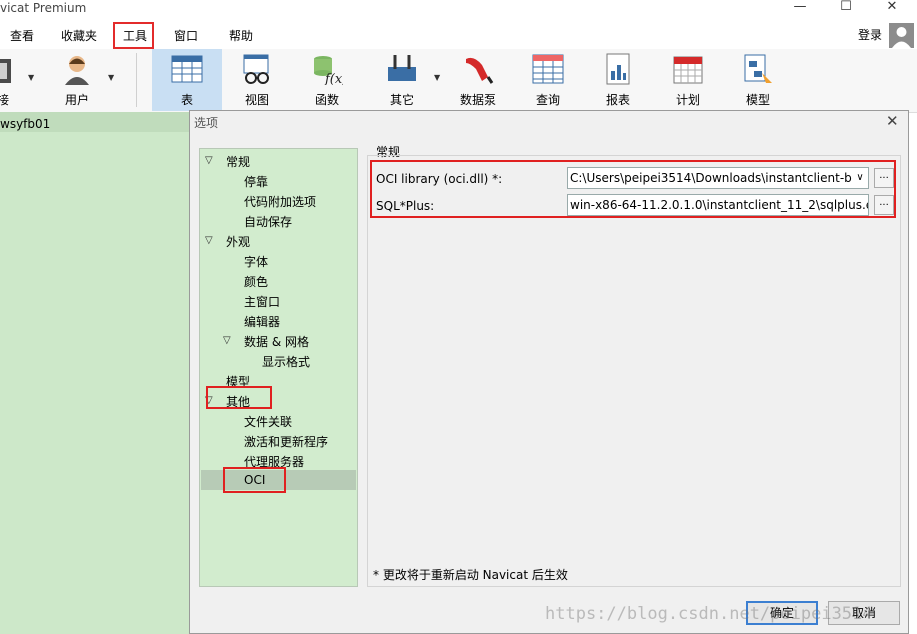 This screenshot has width=917, height=634. I want to click on oci-settings-highlight-box, so click(633, 189).